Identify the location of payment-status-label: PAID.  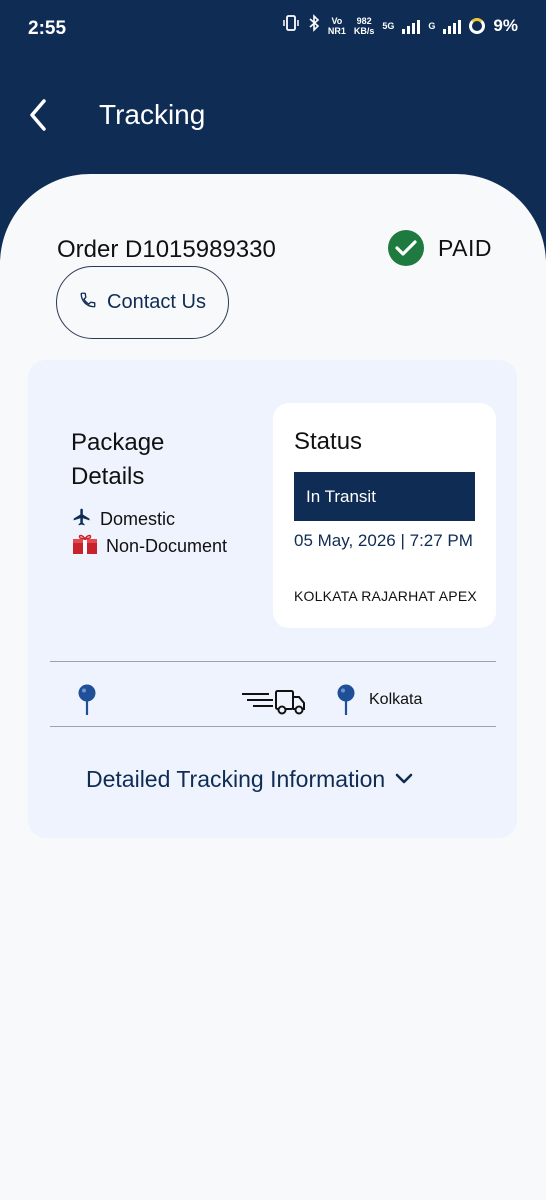
(465, 247).